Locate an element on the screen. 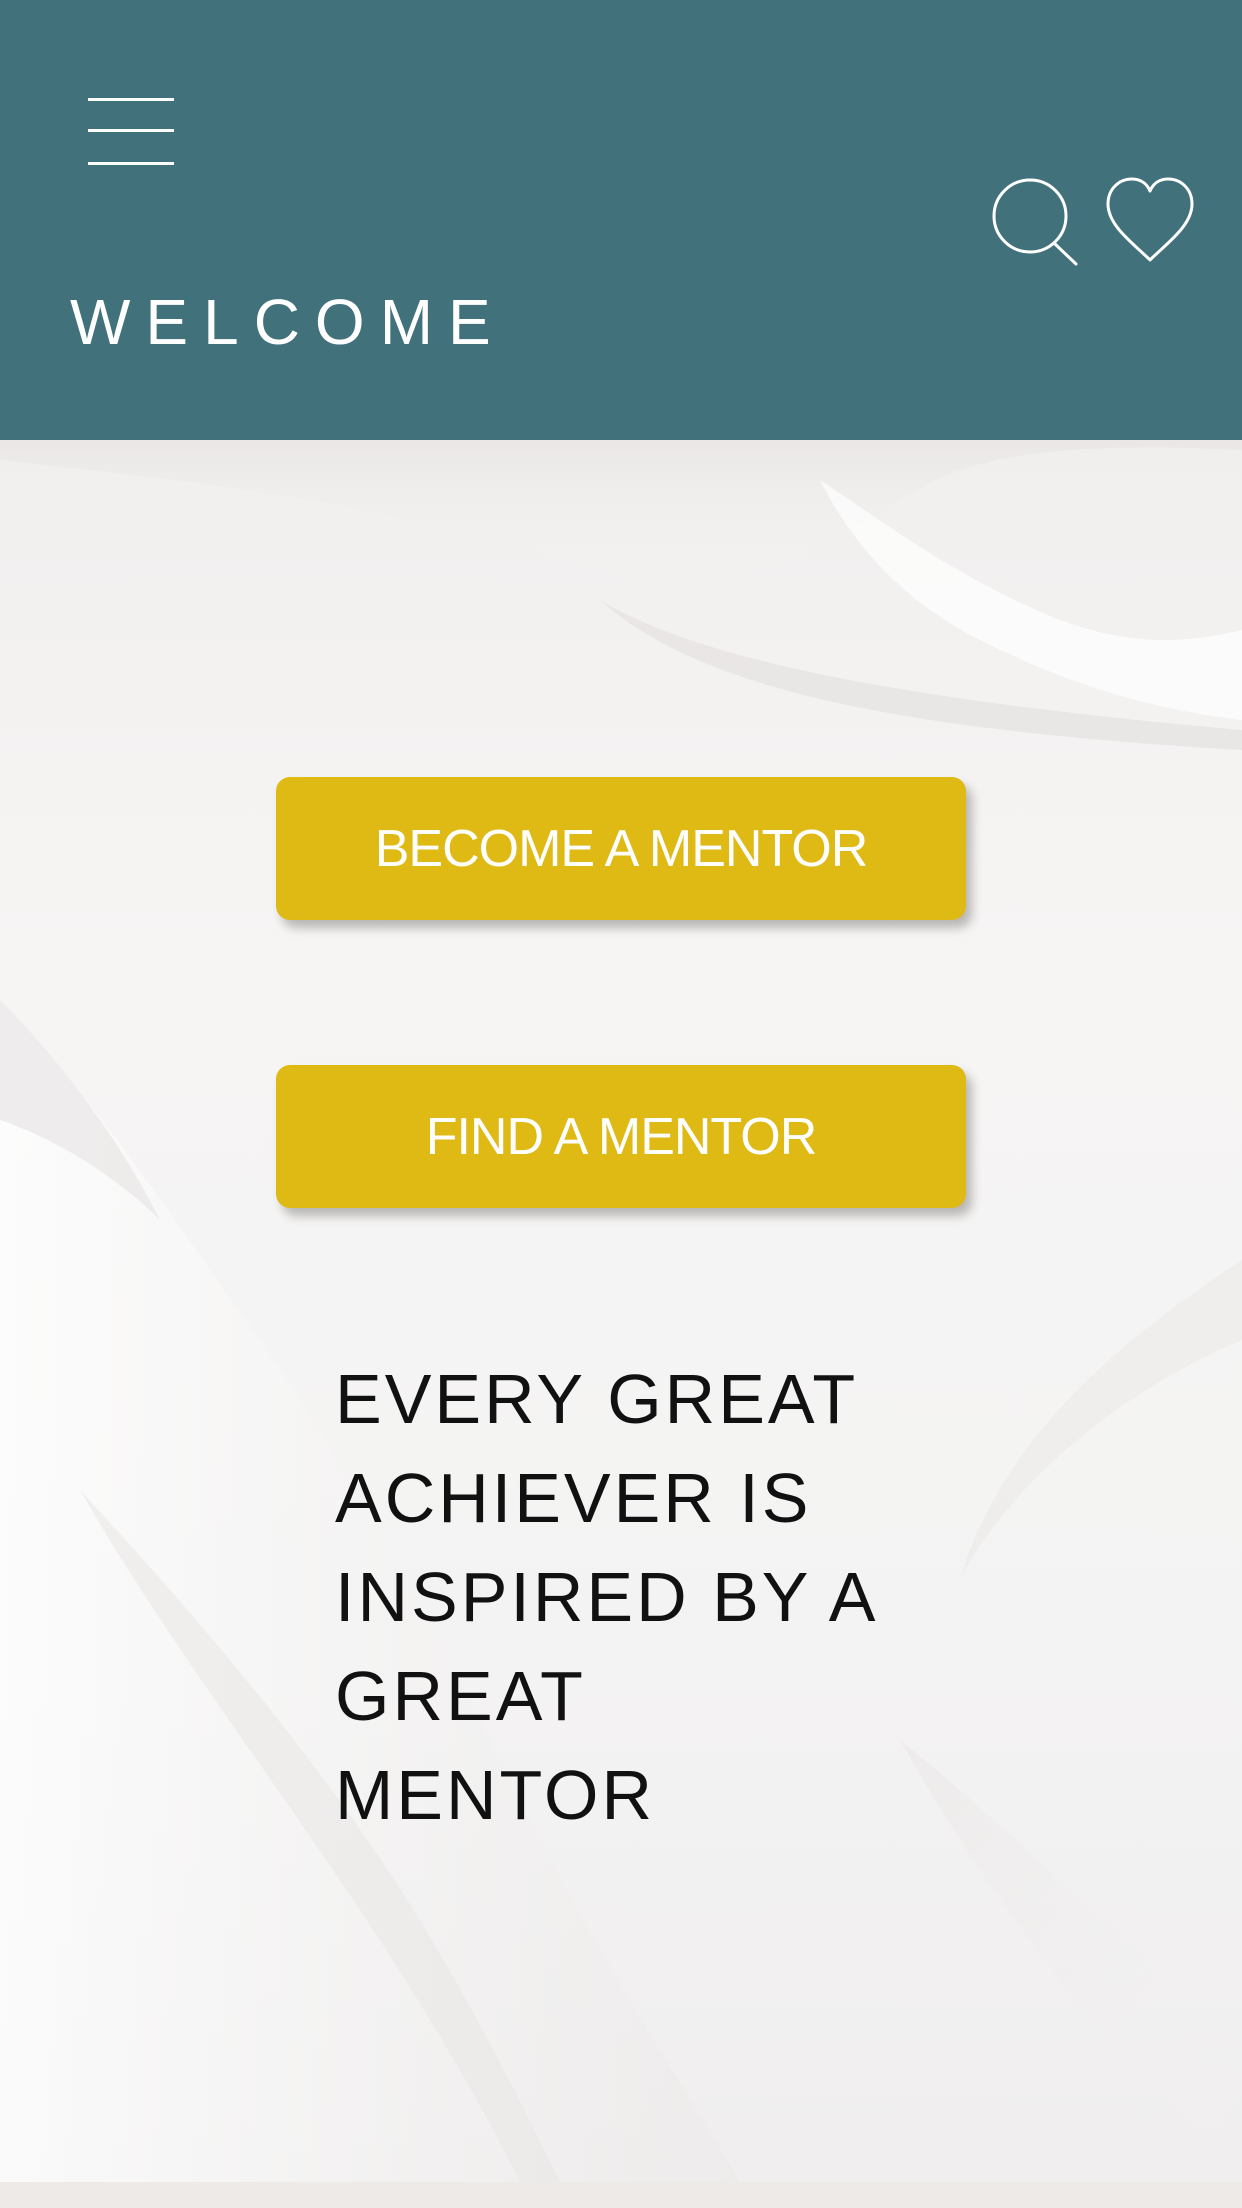 This screenshot has width=1242, height=2208. menu-button is located at coordinates (132, 133).